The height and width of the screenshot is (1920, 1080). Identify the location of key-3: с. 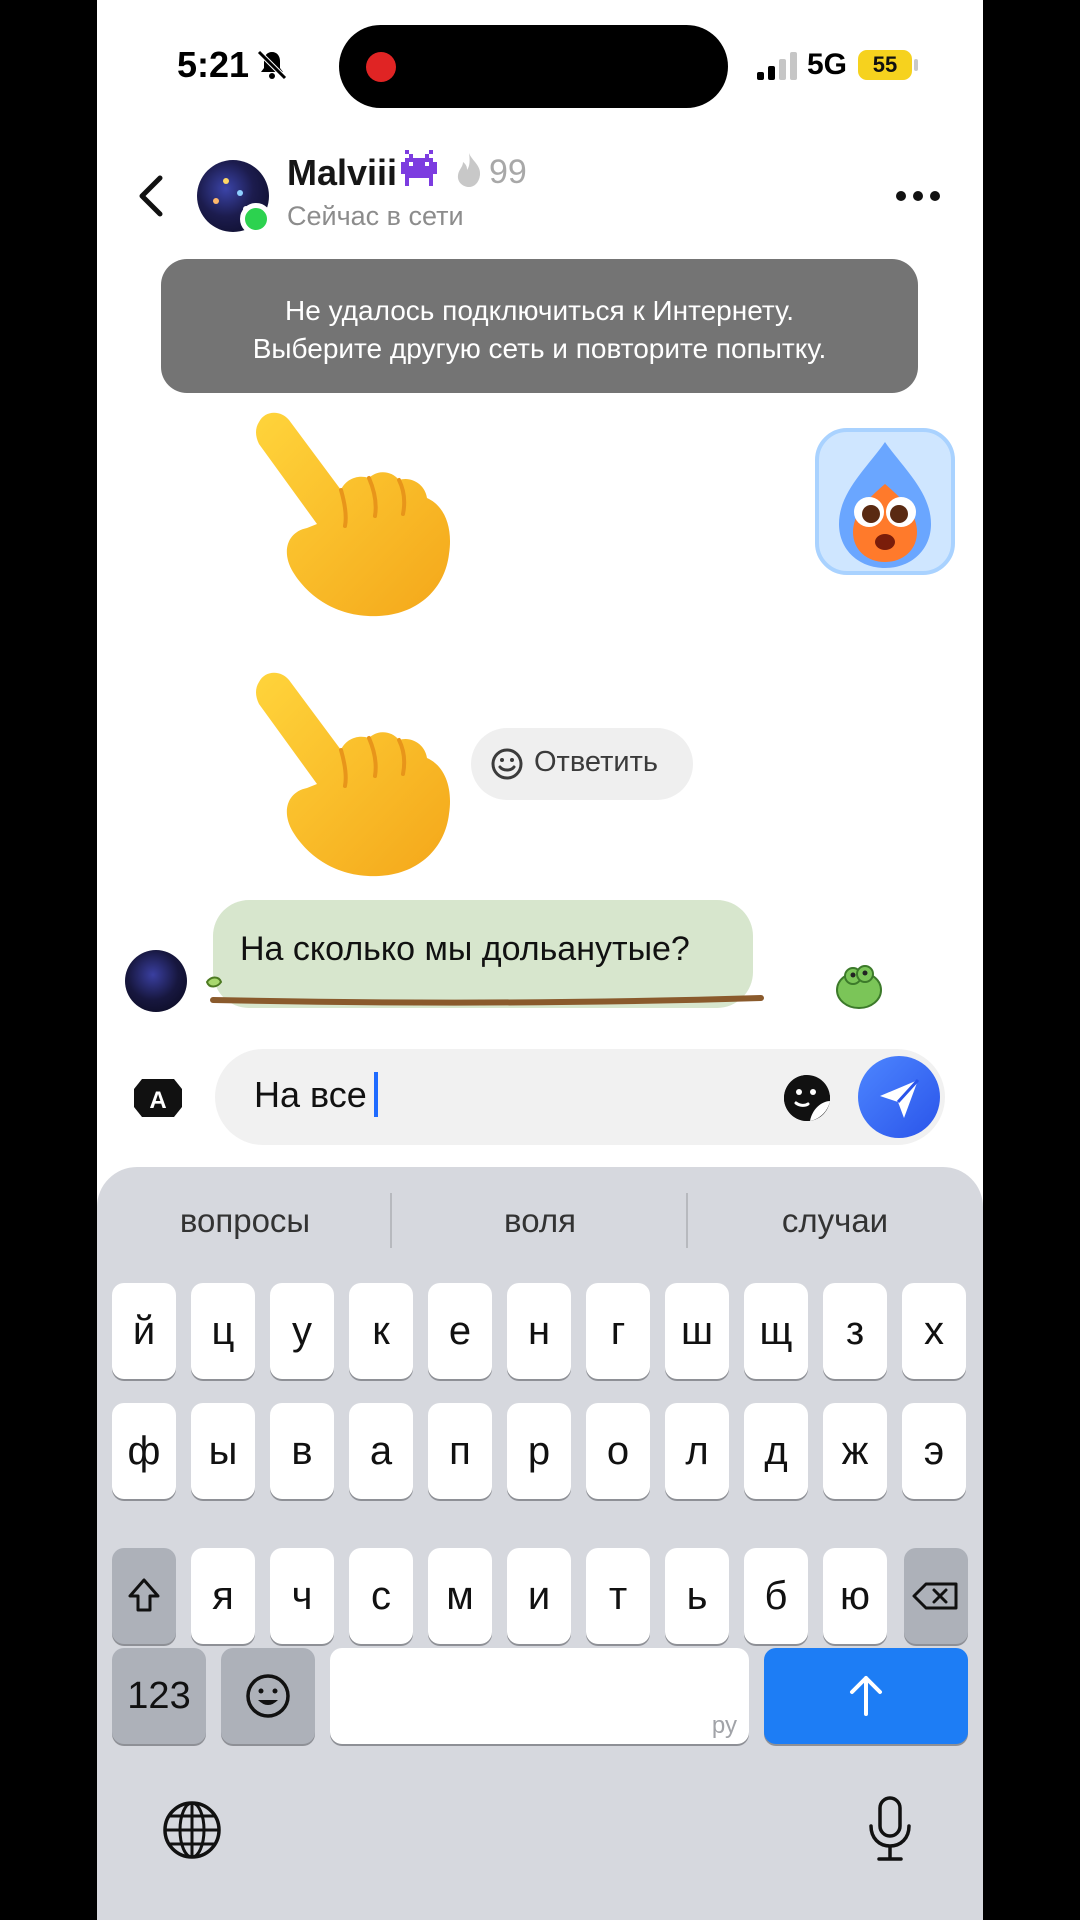
(381, 1596).